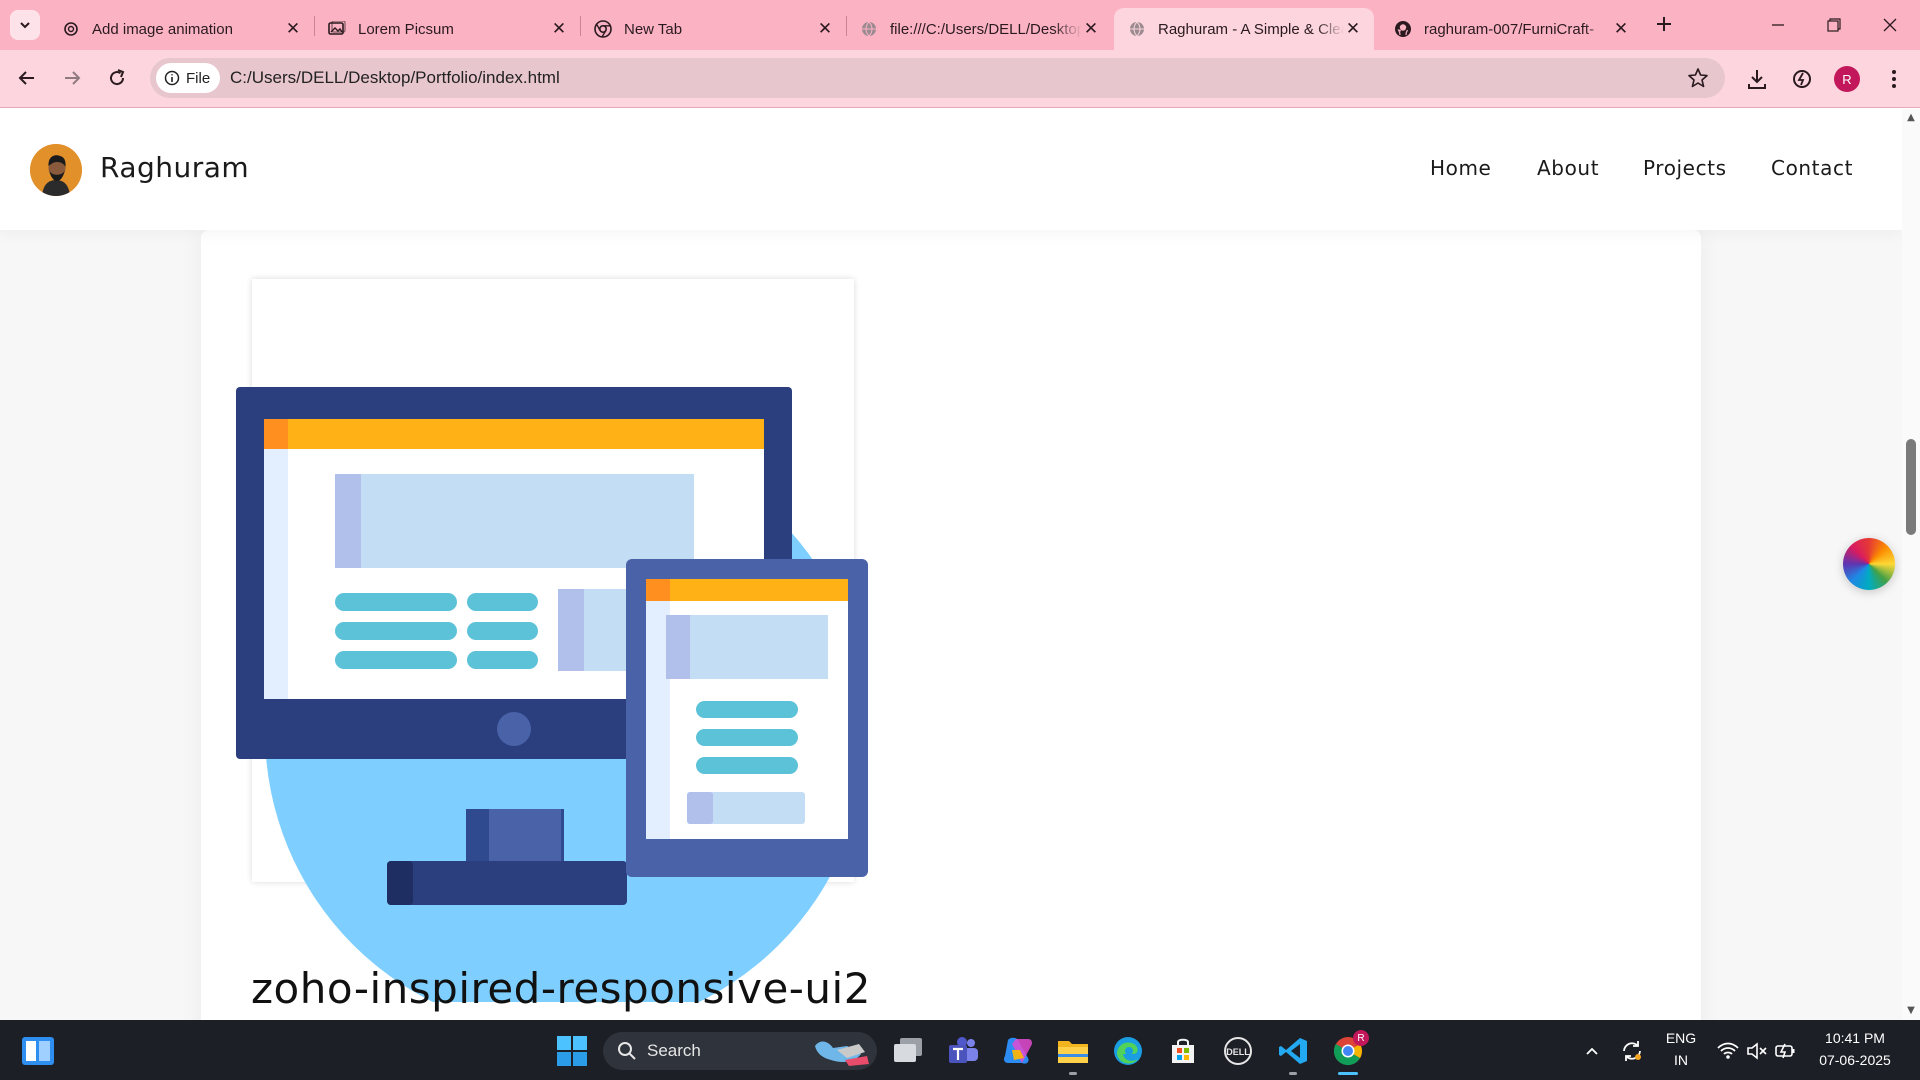 This screenshot has width=1920, height=1080. What do you see at coordinates (740, 1051) in the screenshot?
I see `taskbar-search: Search` at bounding box center [740, 1051].